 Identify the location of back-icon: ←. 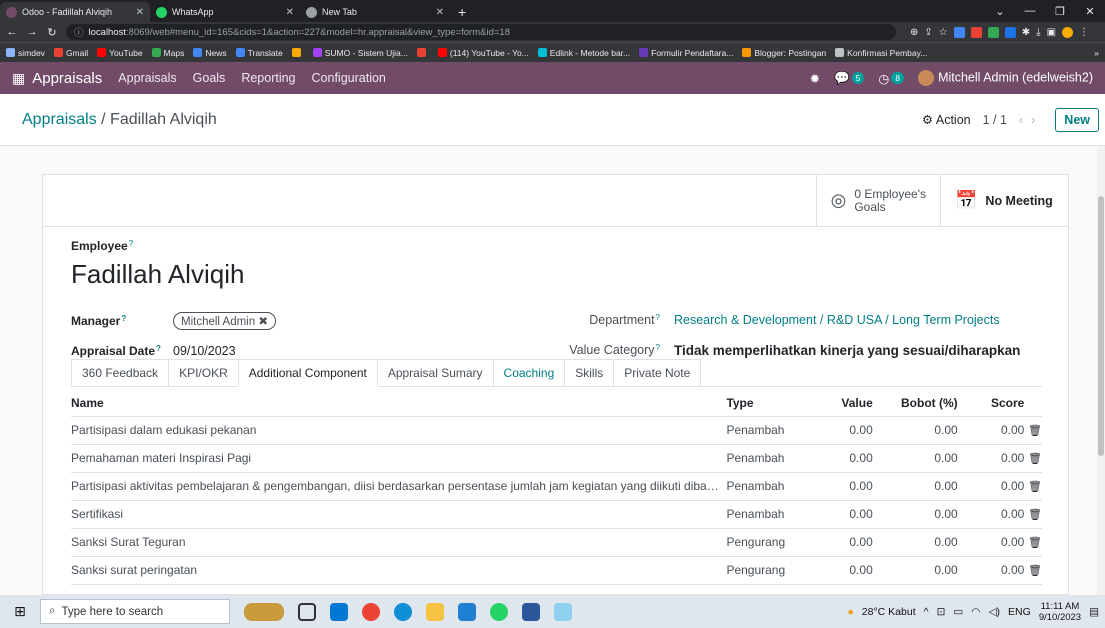
(12, 32).